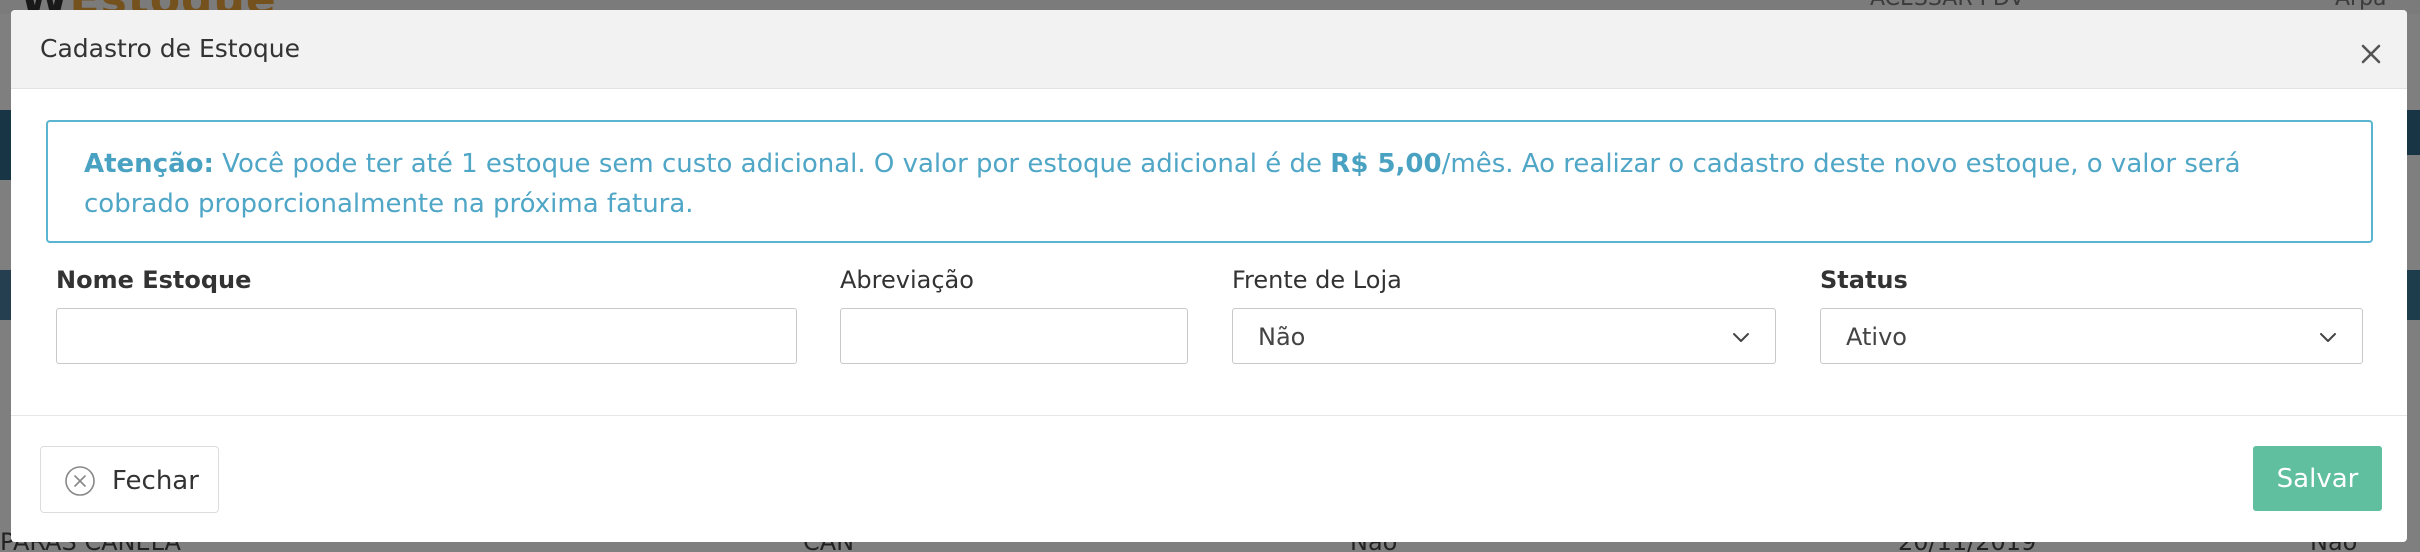 Image resolution: width=2420 pixels, height=552 pixels. I want to click on status-label: Status, so click(1864, 280).